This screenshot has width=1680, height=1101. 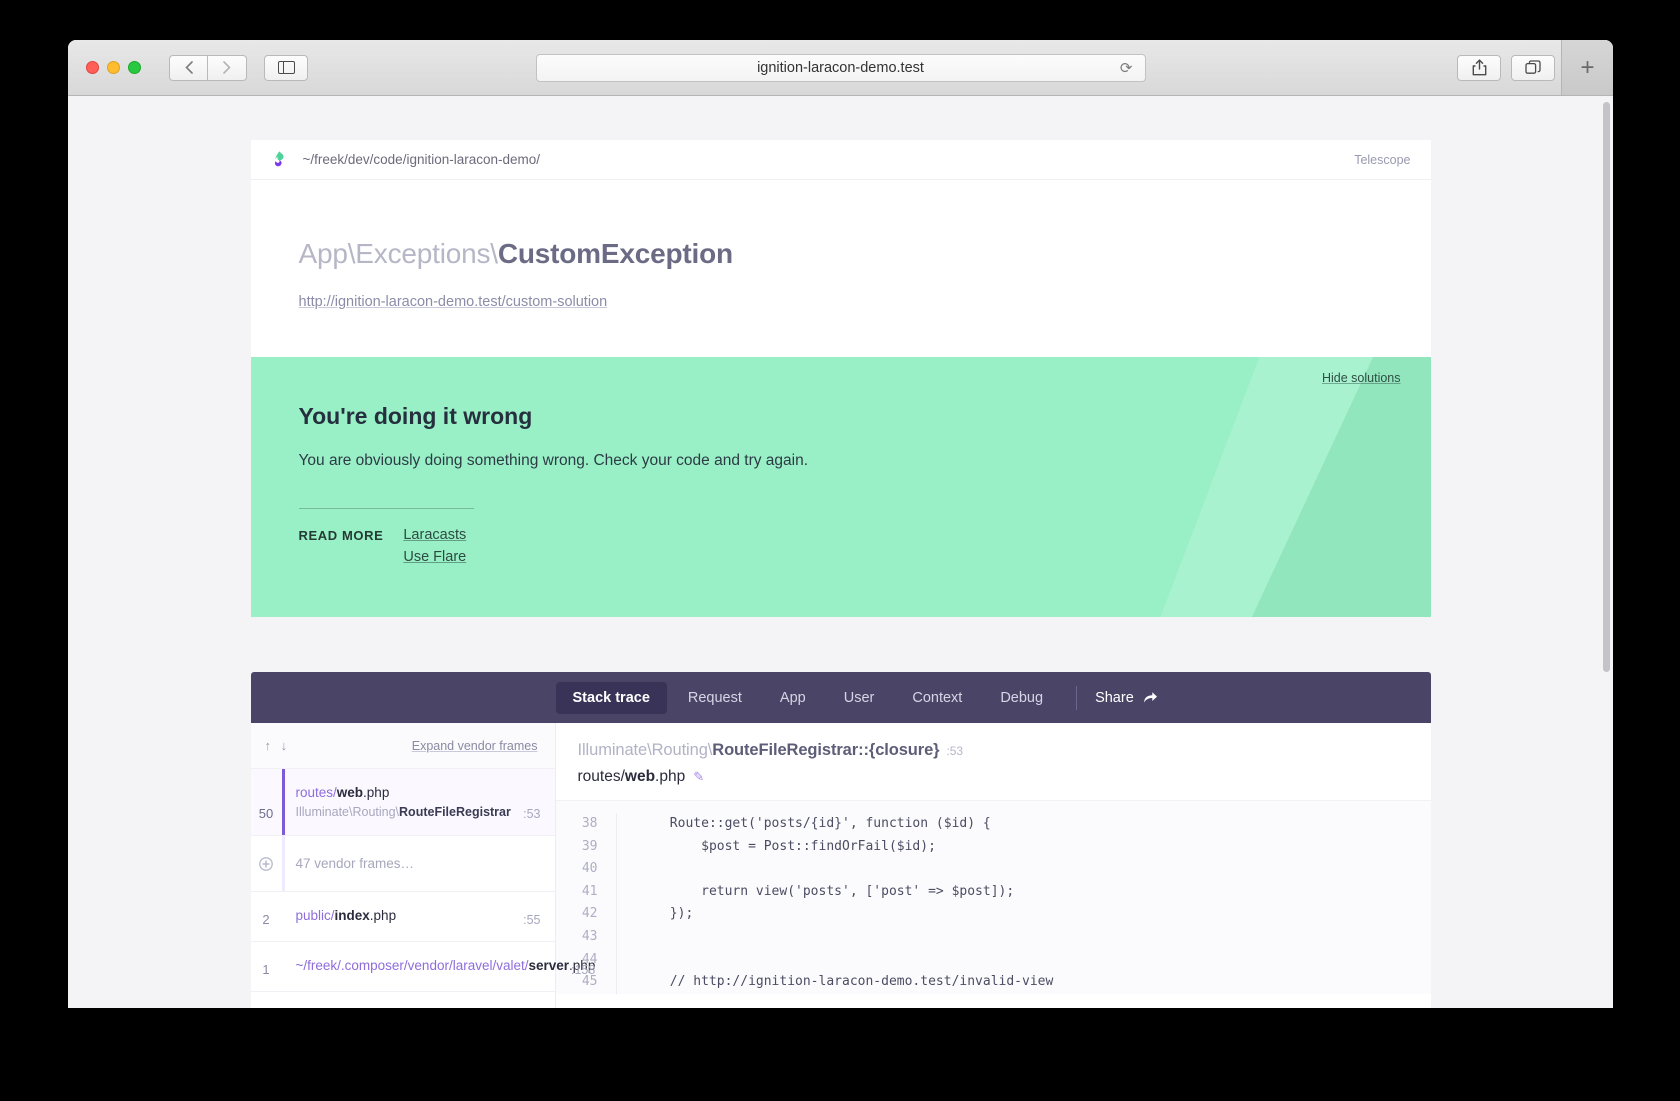 What do you see at coordinates (434, 535) in the screenshot?
I see `solution-link-laracasts: Laracasts` at bounding box center [434, 535].